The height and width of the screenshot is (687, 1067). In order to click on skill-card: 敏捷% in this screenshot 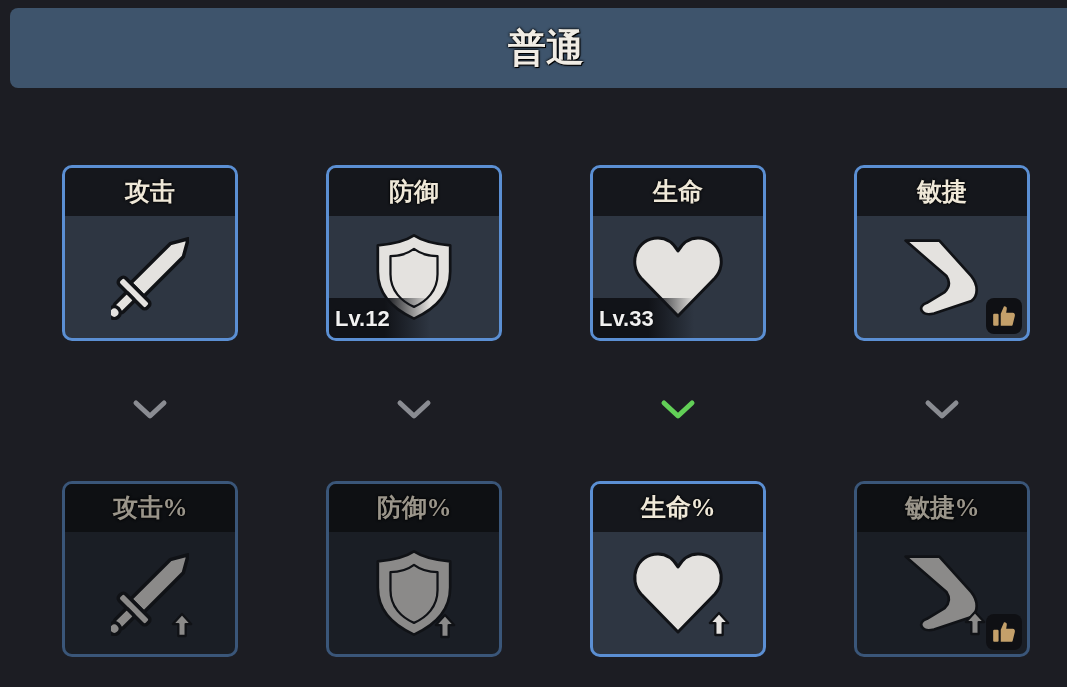, I will do `click(942, 569)`.